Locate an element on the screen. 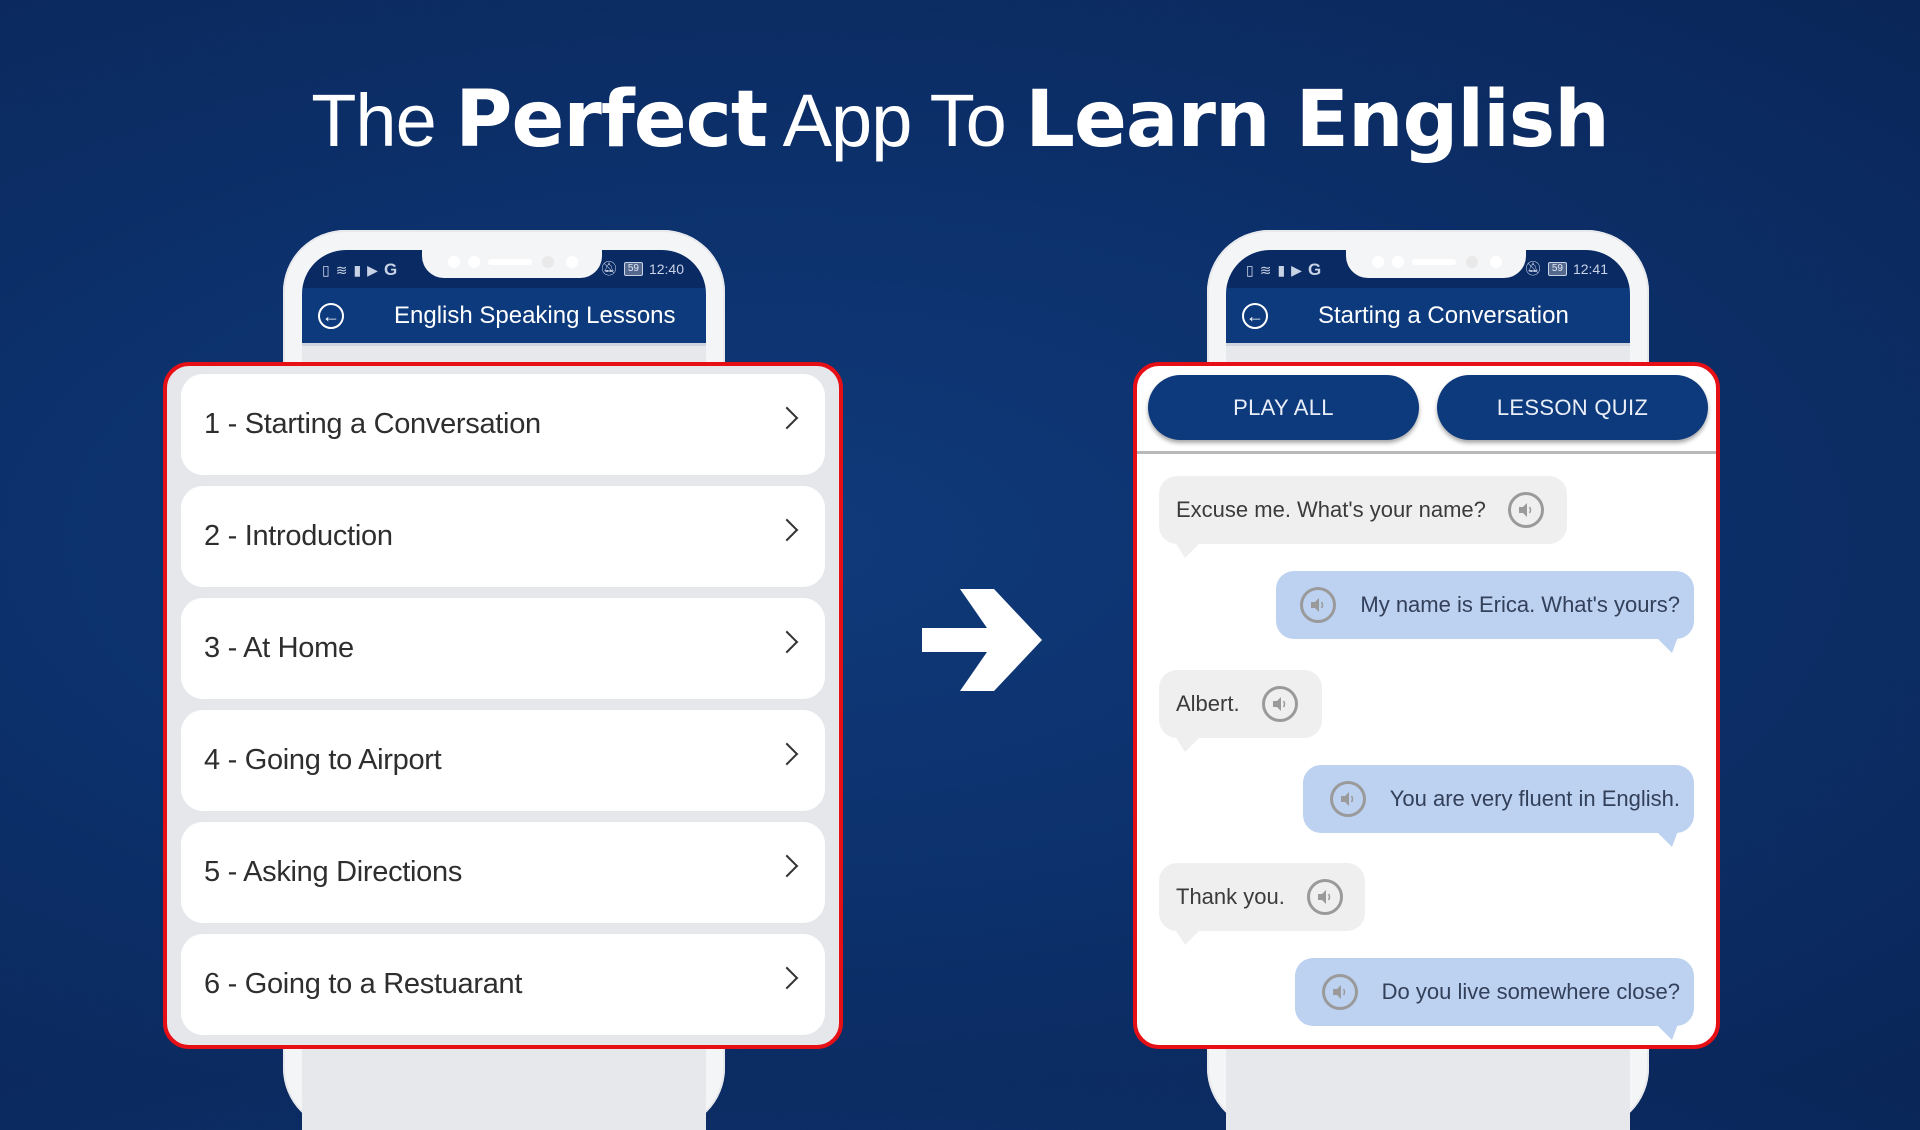 This screenshot has width=1920, height=1130. message-bubble-user: Do you live somewhere close? is located at coordinates (1494, 999).